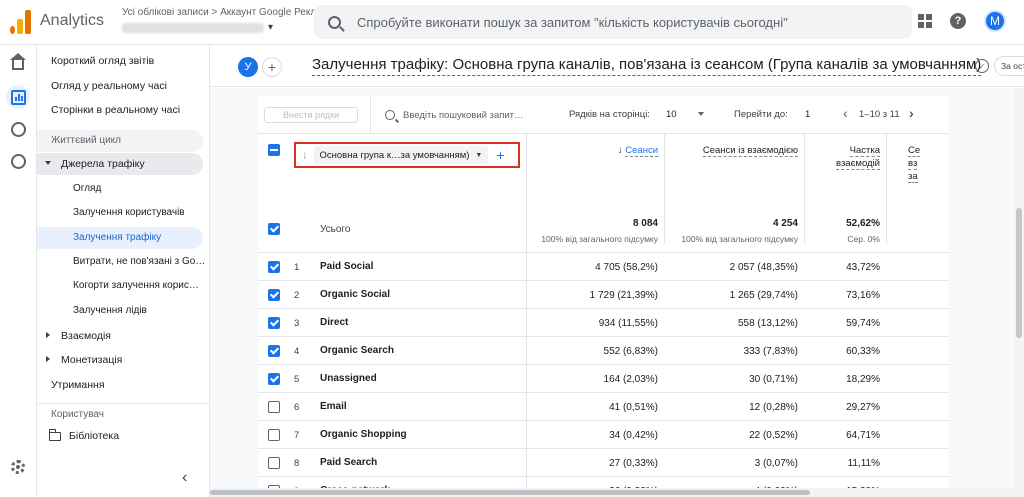 Image resolution: width=1024 pixels, height=497 pixels. I want to click on table-row: 3 Direct 934 (11,55%) 558 (13,12%) 59,74%, so click(603, 322).